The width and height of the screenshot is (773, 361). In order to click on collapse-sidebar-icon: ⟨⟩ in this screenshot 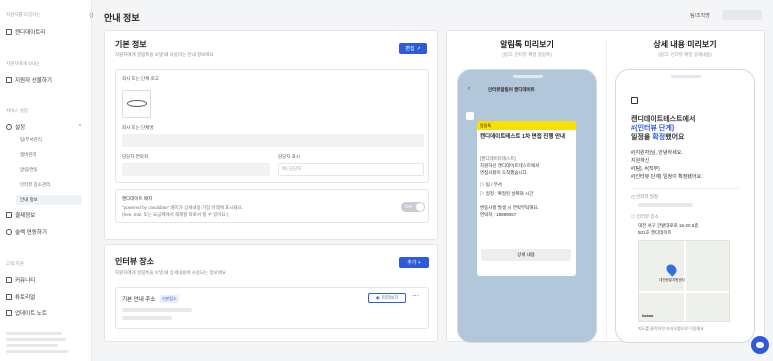, I will do `click(92, 15)`.